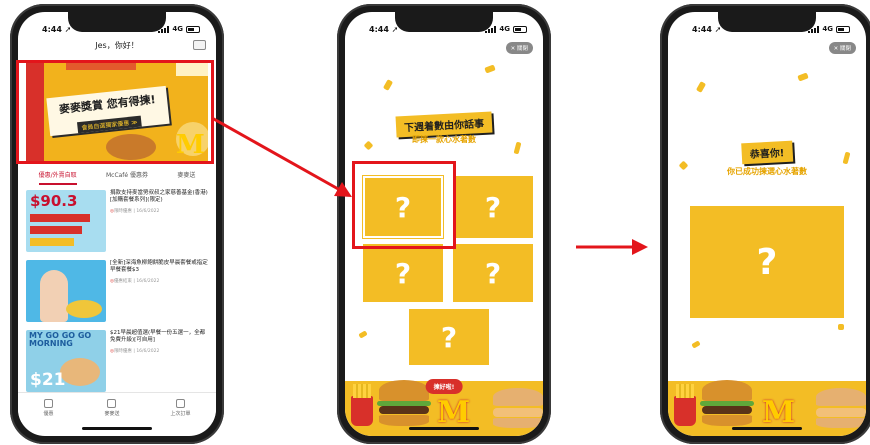 The width and height of the screenshot is (870, 445). Describe the element at coordinates (115, 112) in the screenshot. I see `banner-highlight-box` at that location.